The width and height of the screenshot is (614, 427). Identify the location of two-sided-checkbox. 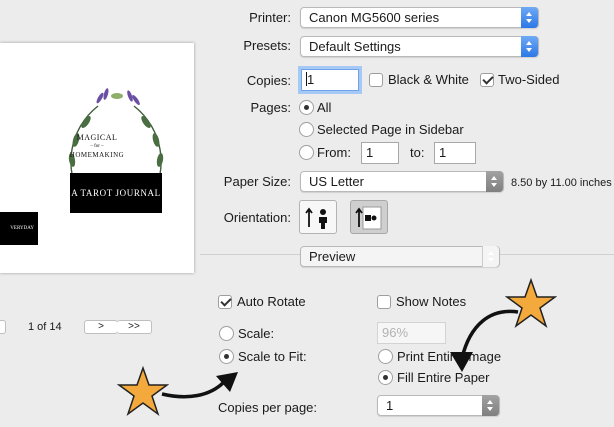
(487, 80).